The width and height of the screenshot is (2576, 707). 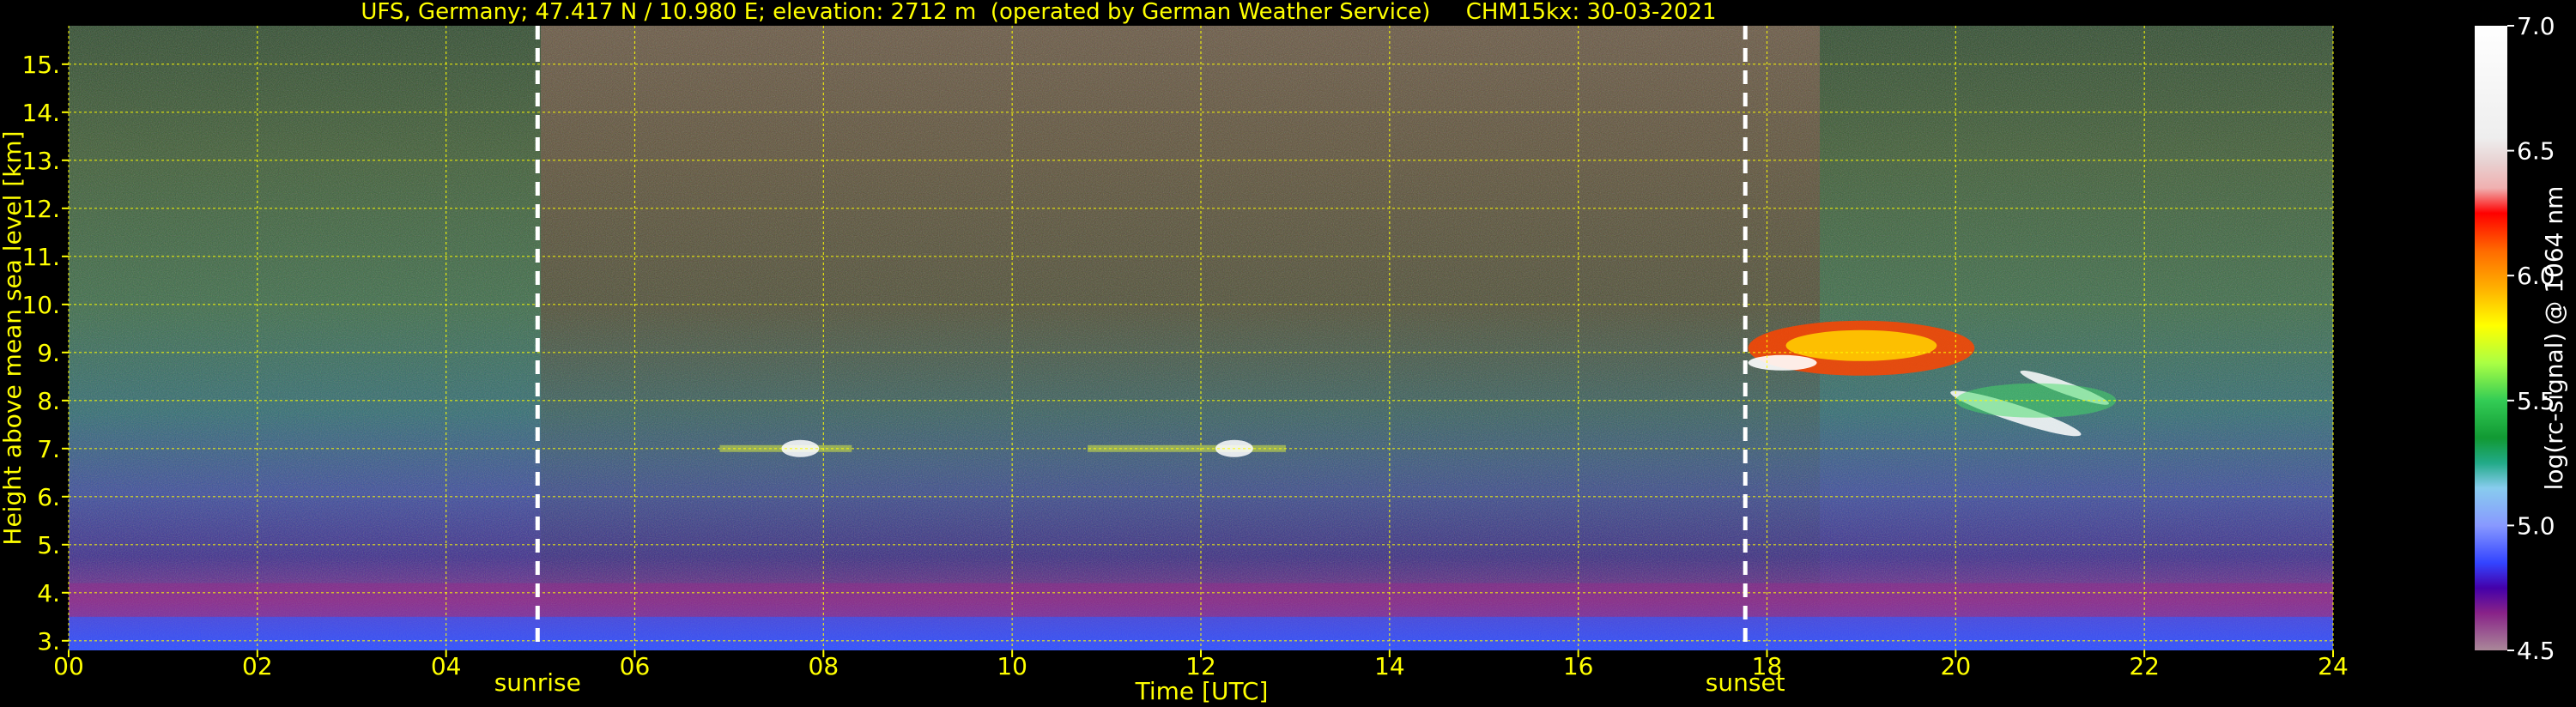 I want to click on x-tick-label: 02, so click(x=257, y=666).